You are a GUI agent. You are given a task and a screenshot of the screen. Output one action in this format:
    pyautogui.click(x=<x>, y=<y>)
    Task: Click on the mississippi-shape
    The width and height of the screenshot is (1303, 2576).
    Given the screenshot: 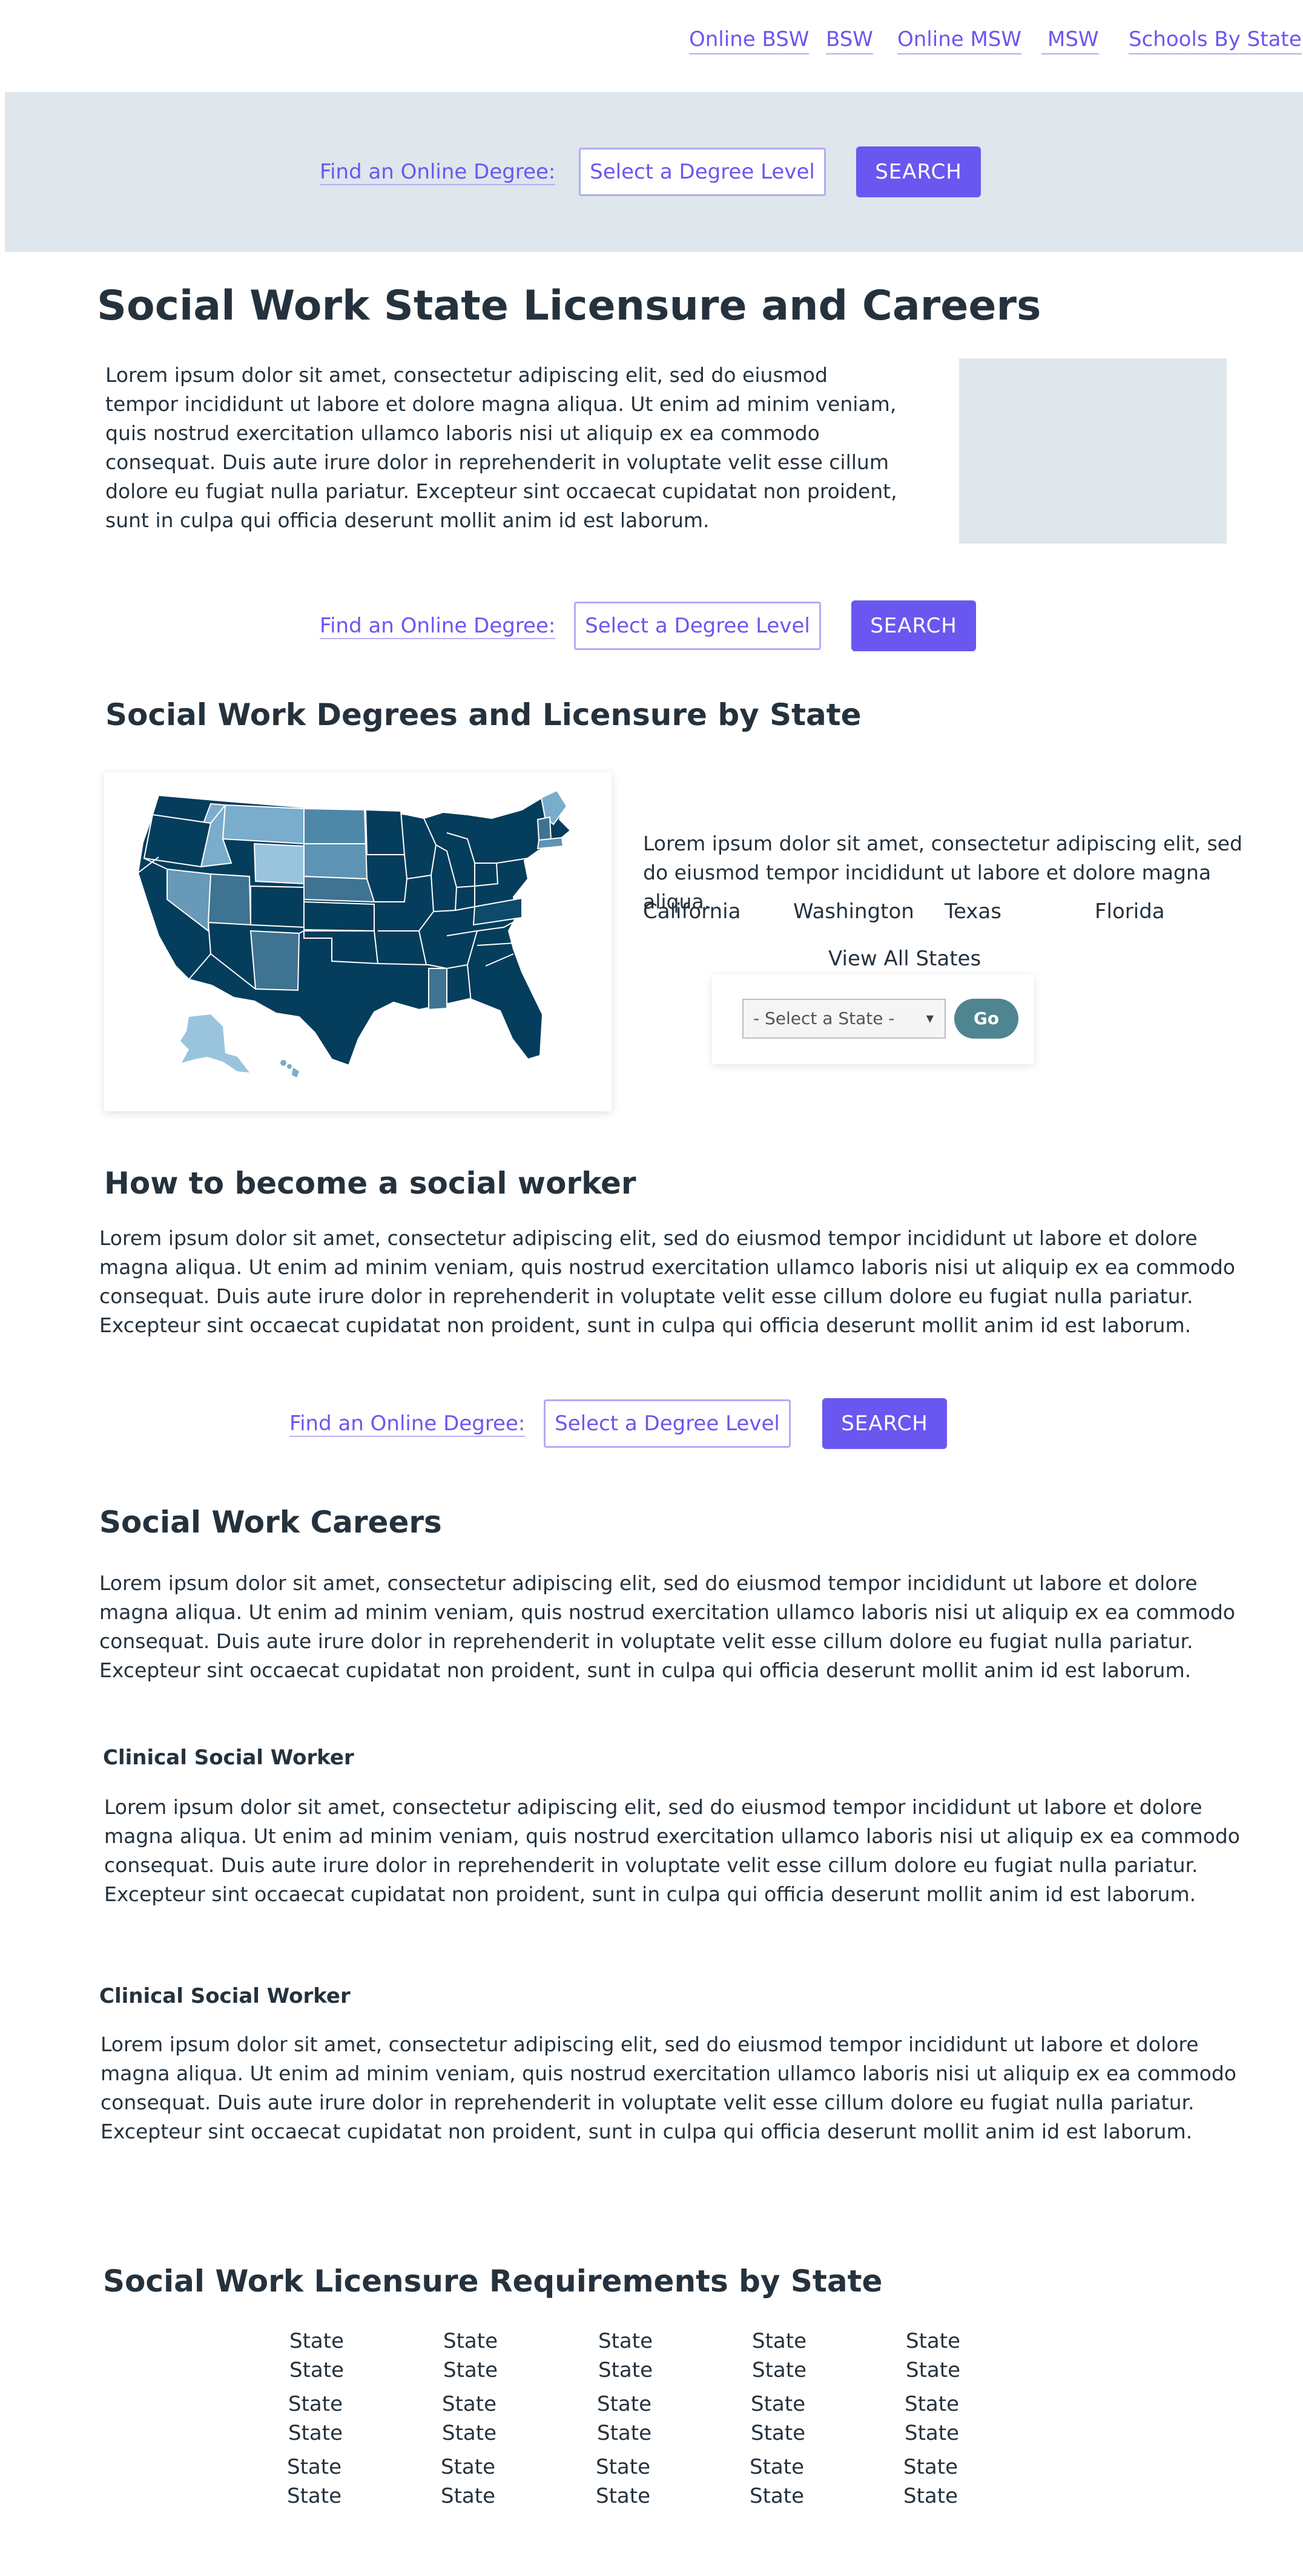 What is the action you would take?
    pyautogui.click(x=437, y=989)
    